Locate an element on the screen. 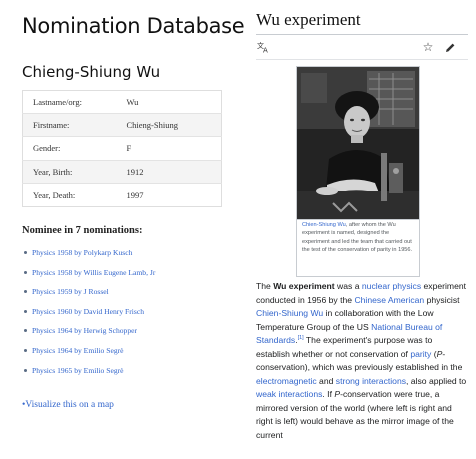 This screenshot has height=459, width=476. info-row-firstname: Firstname: Chieng-Shiung is located at coordinates (122, 125).